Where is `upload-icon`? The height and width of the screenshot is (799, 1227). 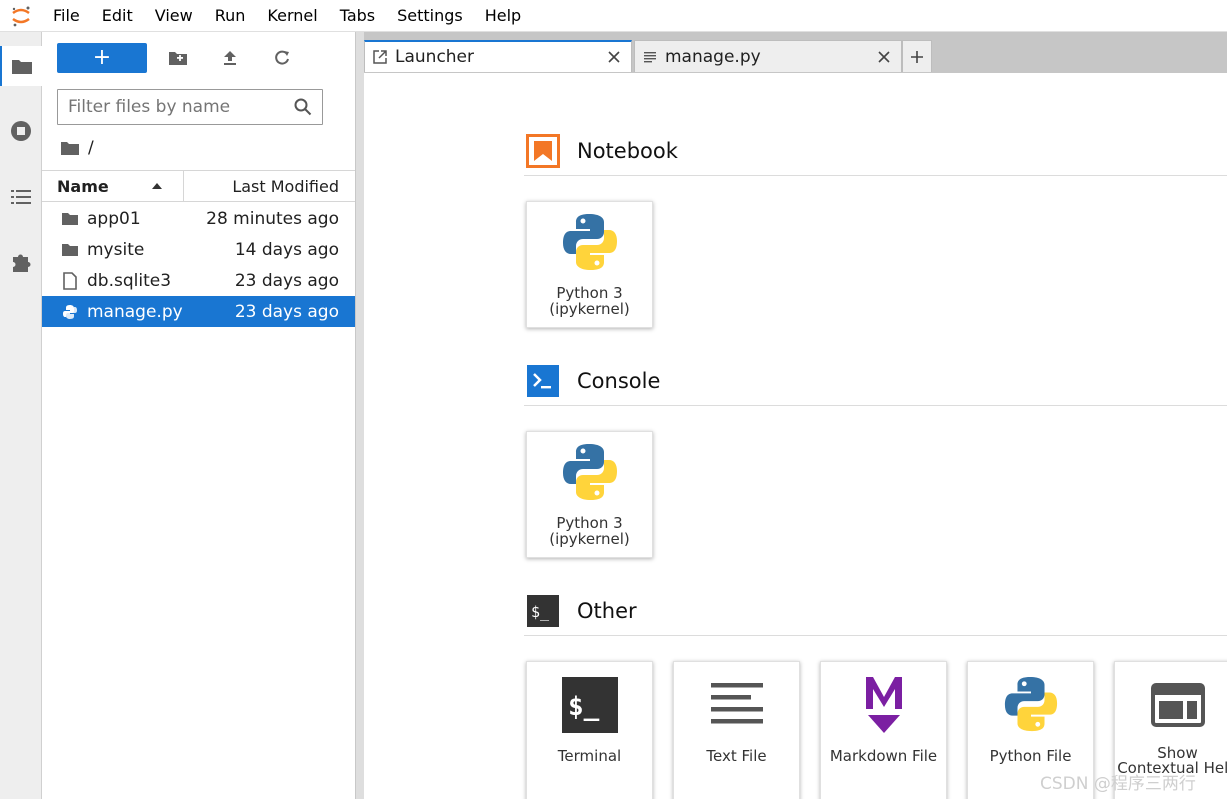
upload-icon is located at coordinates (230, 58).